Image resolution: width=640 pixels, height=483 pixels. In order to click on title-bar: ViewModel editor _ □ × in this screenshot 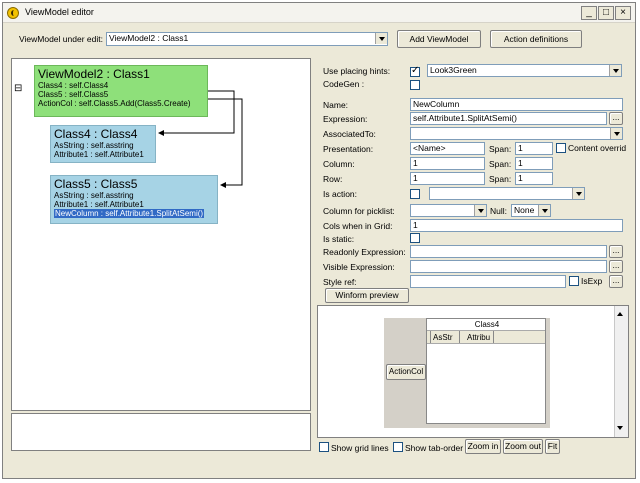, I will do `click(319, 13)`.